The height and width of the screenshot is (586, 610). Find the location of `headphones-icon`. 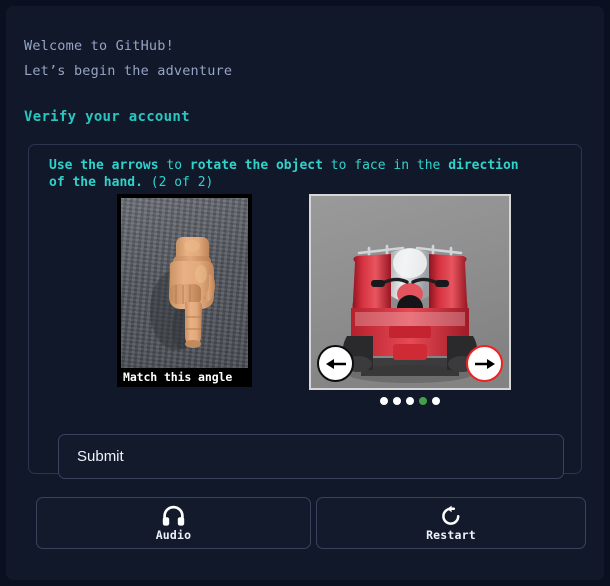

headphones-icon is located at coordinates (173, 515).